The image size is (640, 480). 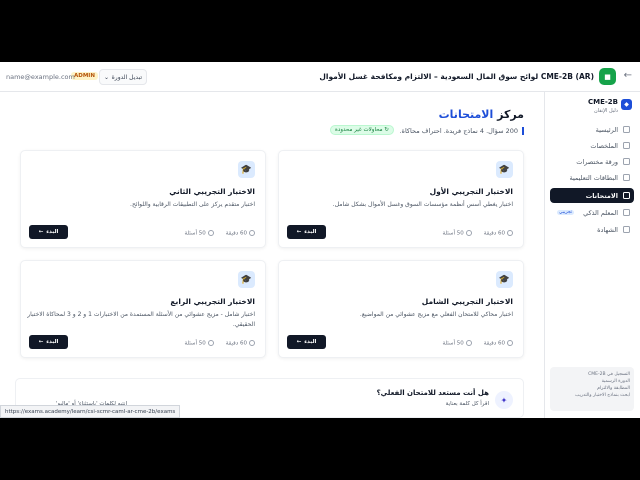 What do you see at coordinates (628, 75) in the screenshot?
I see `back-arrow-icon: ←` at bounding box center [628, 75].